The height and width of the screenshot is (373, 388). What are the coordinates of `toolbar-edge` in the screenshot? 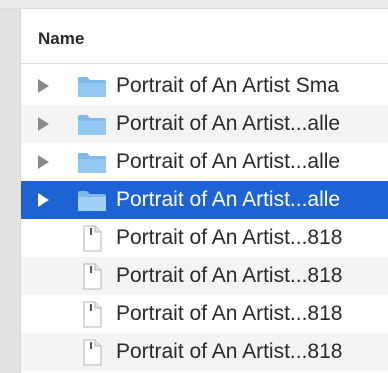 It's located at (194, 4).